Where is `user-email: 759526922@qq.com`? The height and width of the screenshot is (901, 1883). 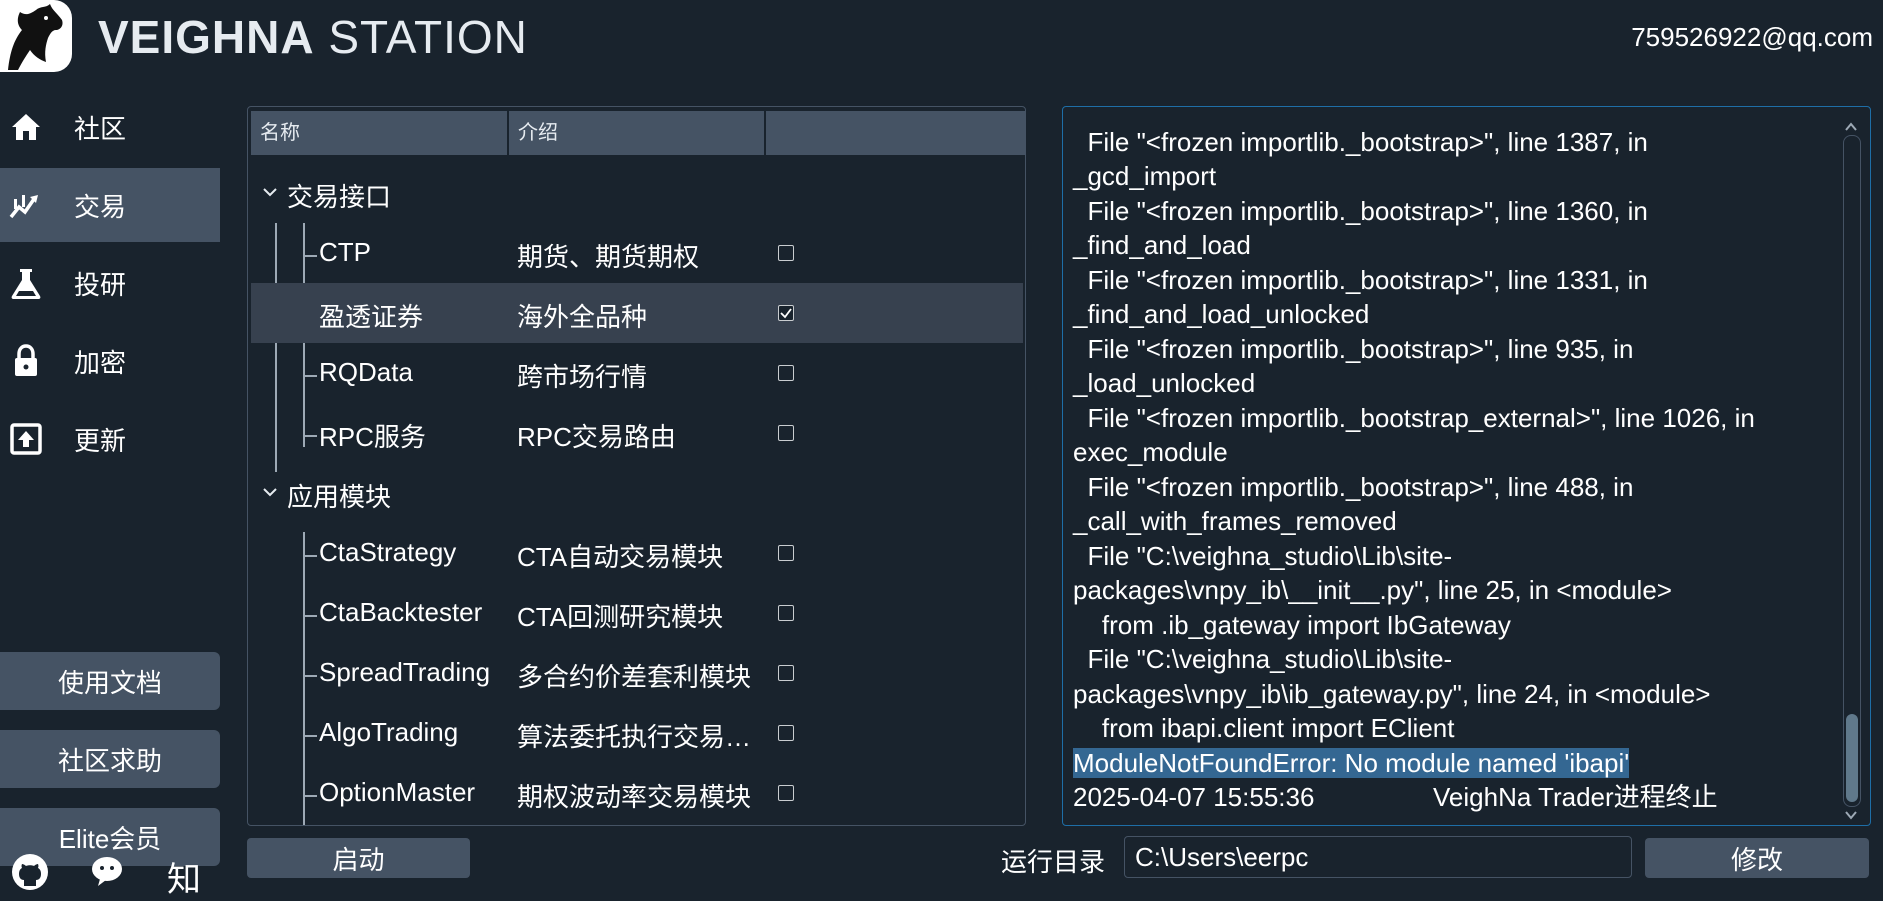 user-email: 759526922@qq.com is located at coordinates (1752, 37).